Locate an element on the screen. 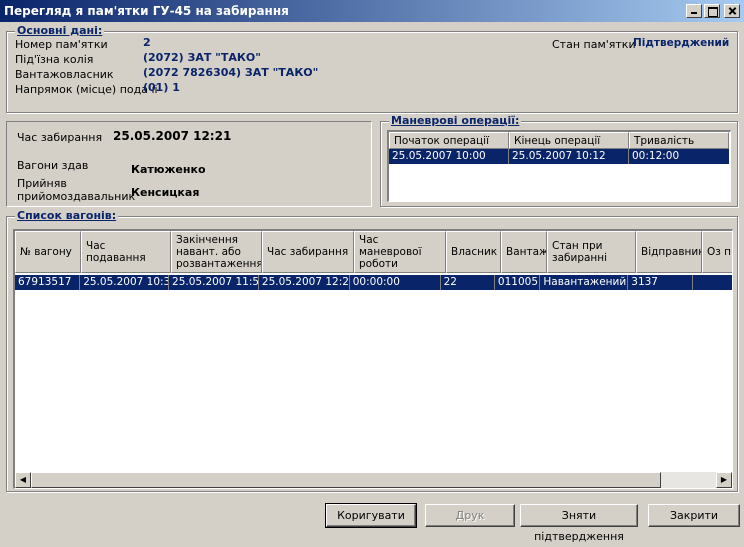 The height and width of the screenshot is (547, 744). wagons-cell-extra is located at coordinates (712, 282).